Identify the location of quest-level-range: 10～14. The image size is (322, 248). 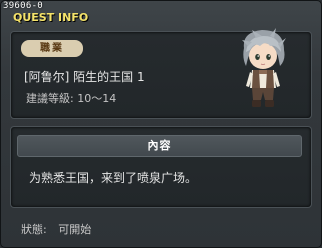
(97, 98).